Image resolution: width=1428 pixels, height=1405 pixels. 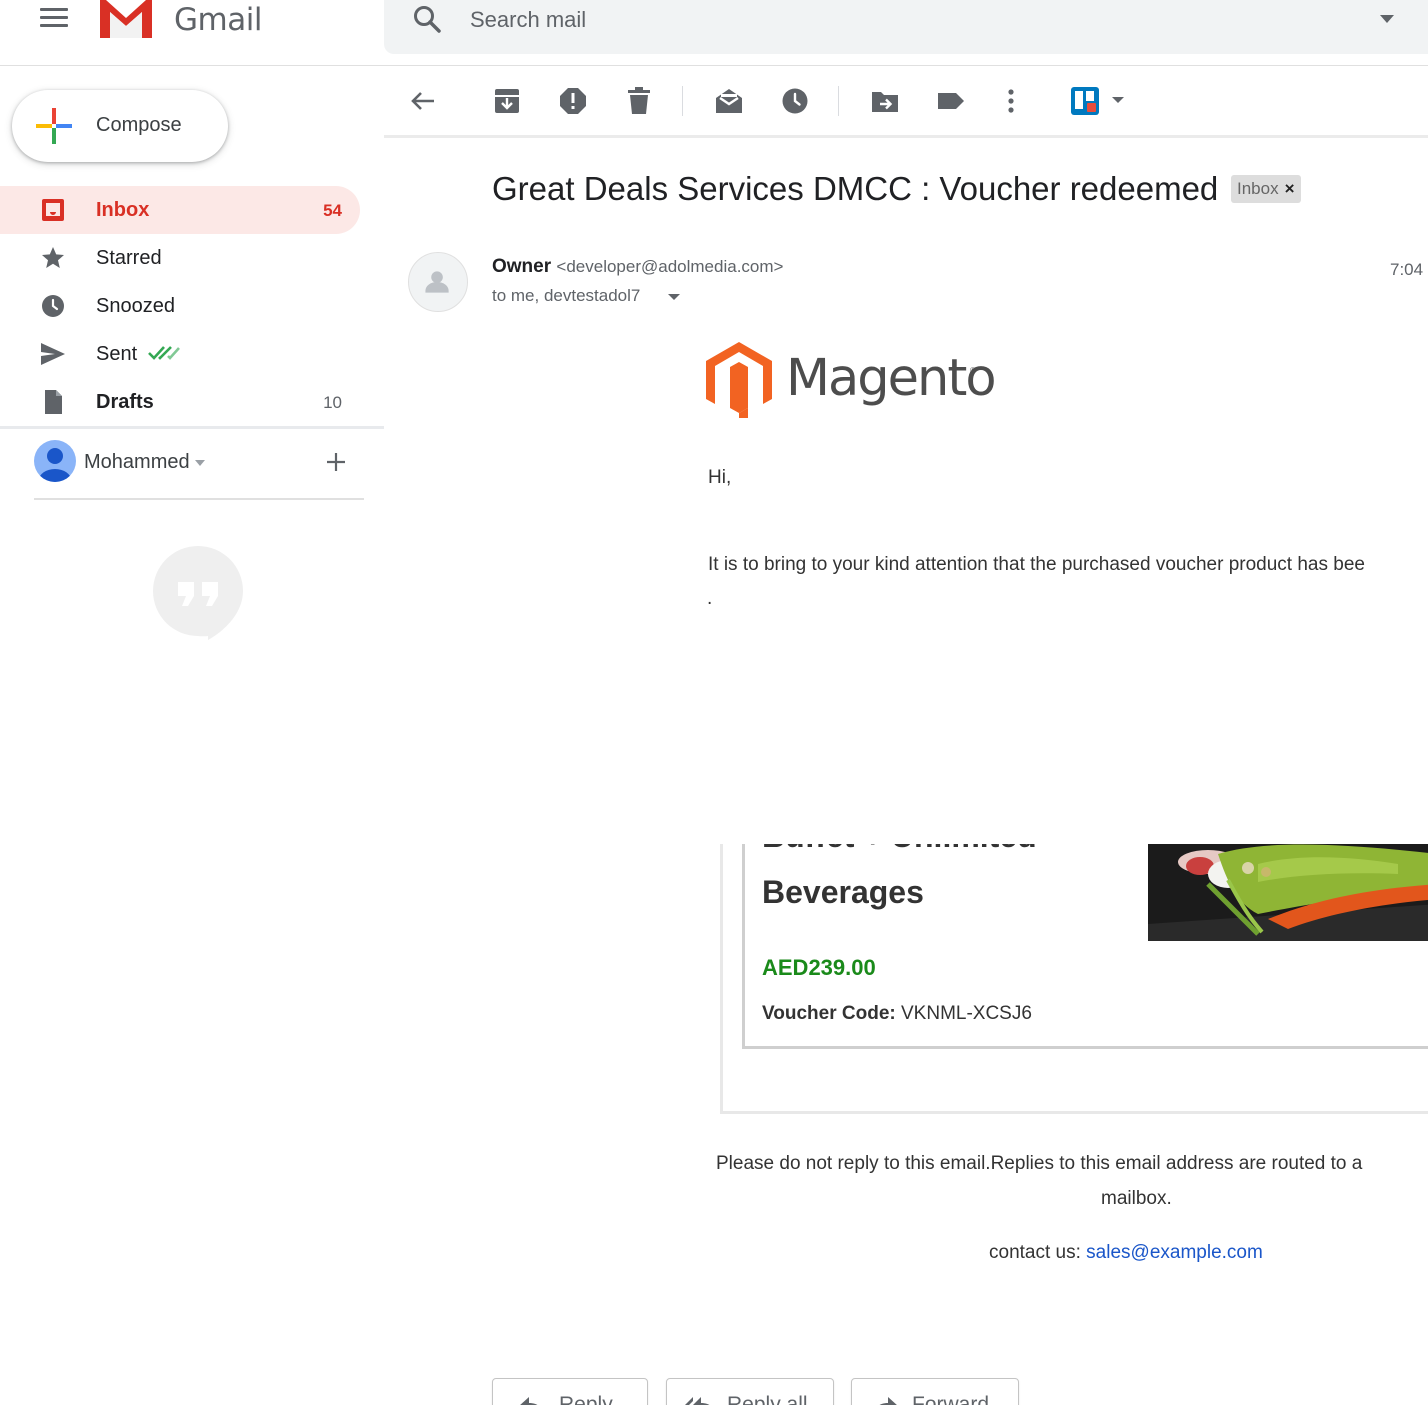 What do you see at coordinates (200, 463) in the screenshot?
I see `chevron-down-icon` at bounding box center [200, 463].